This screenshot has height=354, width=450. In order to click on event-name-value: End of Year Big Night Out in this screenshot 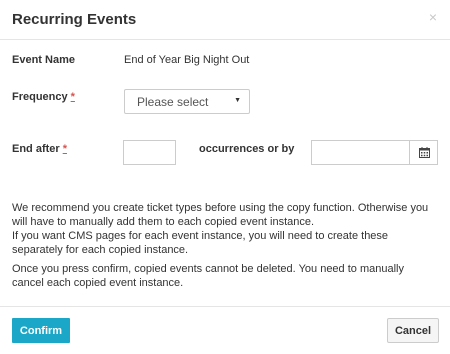, I will do `click(187, 60)`.